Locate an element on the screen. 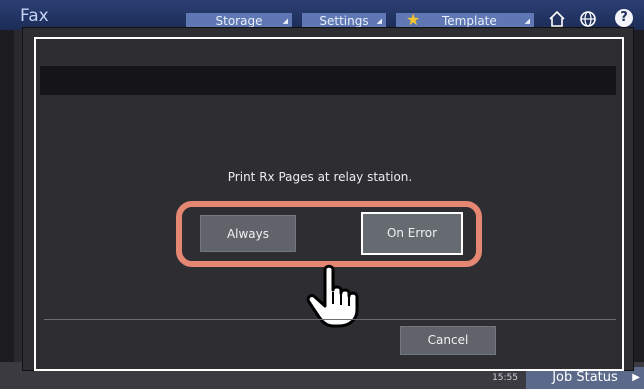  job-status-label: Job Status is located at coordinates (585, 377).